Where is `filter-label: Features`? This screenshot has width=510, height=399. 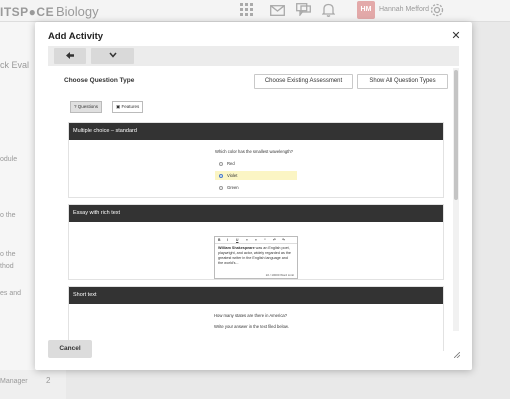 filter-label: Features is located at coordinates (130, 106).